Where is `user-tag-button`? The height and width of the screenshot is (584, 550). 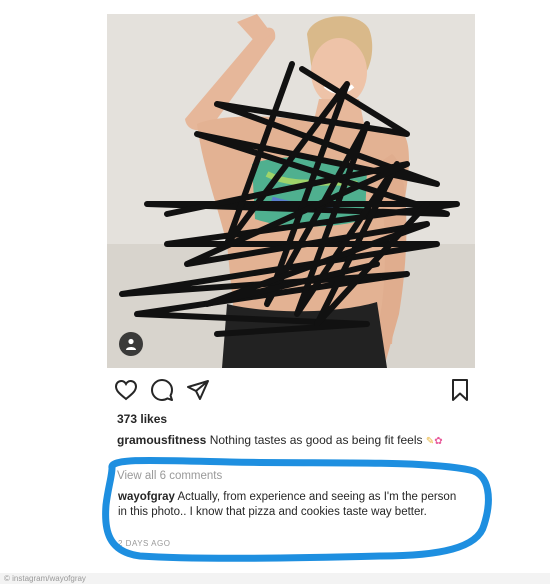 user-tag-button is located at coordinates (131, 344).